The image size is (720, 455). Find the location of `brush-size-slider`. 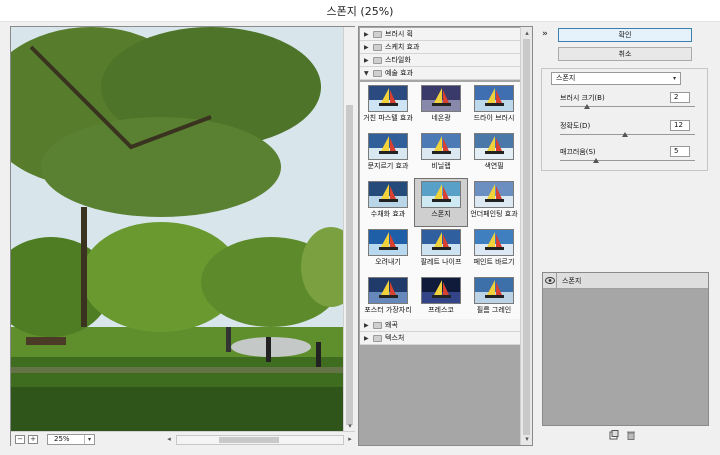

brush-size-slider is located at coordinates (627, 106).